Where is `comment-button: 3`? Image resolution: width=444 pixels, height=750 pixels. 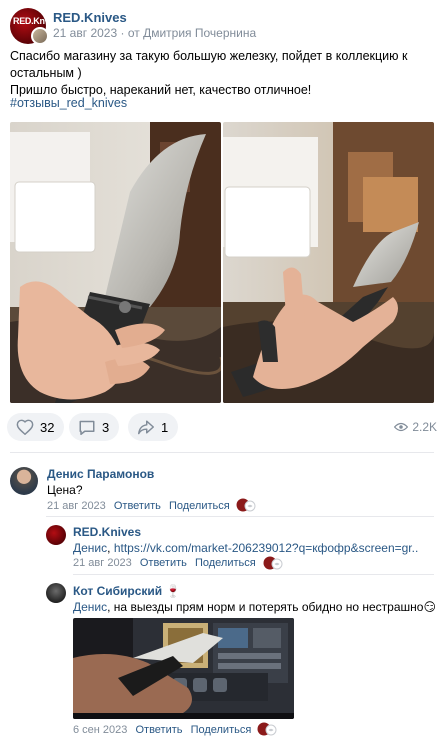
comment-button: 3 is located at coordinates (94, 427).